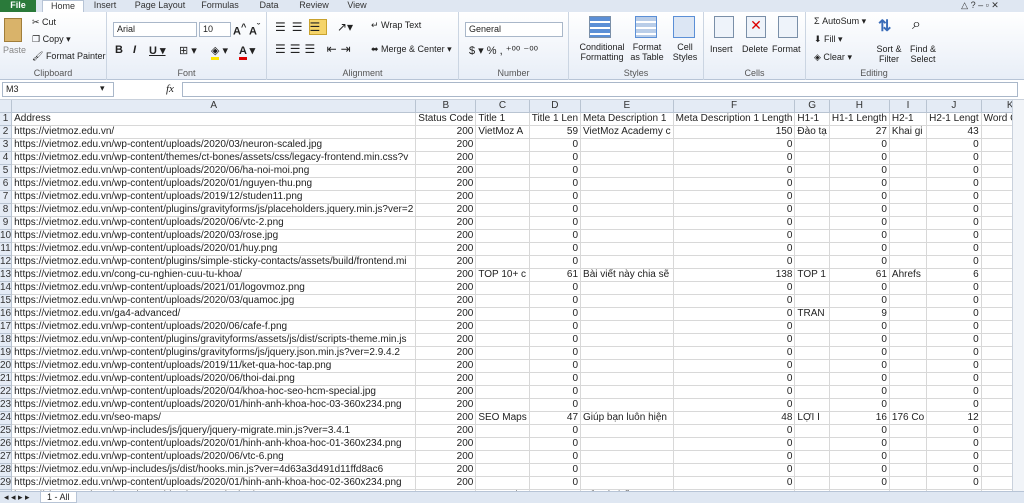 The image size is (1024, 503). I want to click on horizontal-align-buttons: ☰☰☰ ⇤⇥, so click(315, 49).